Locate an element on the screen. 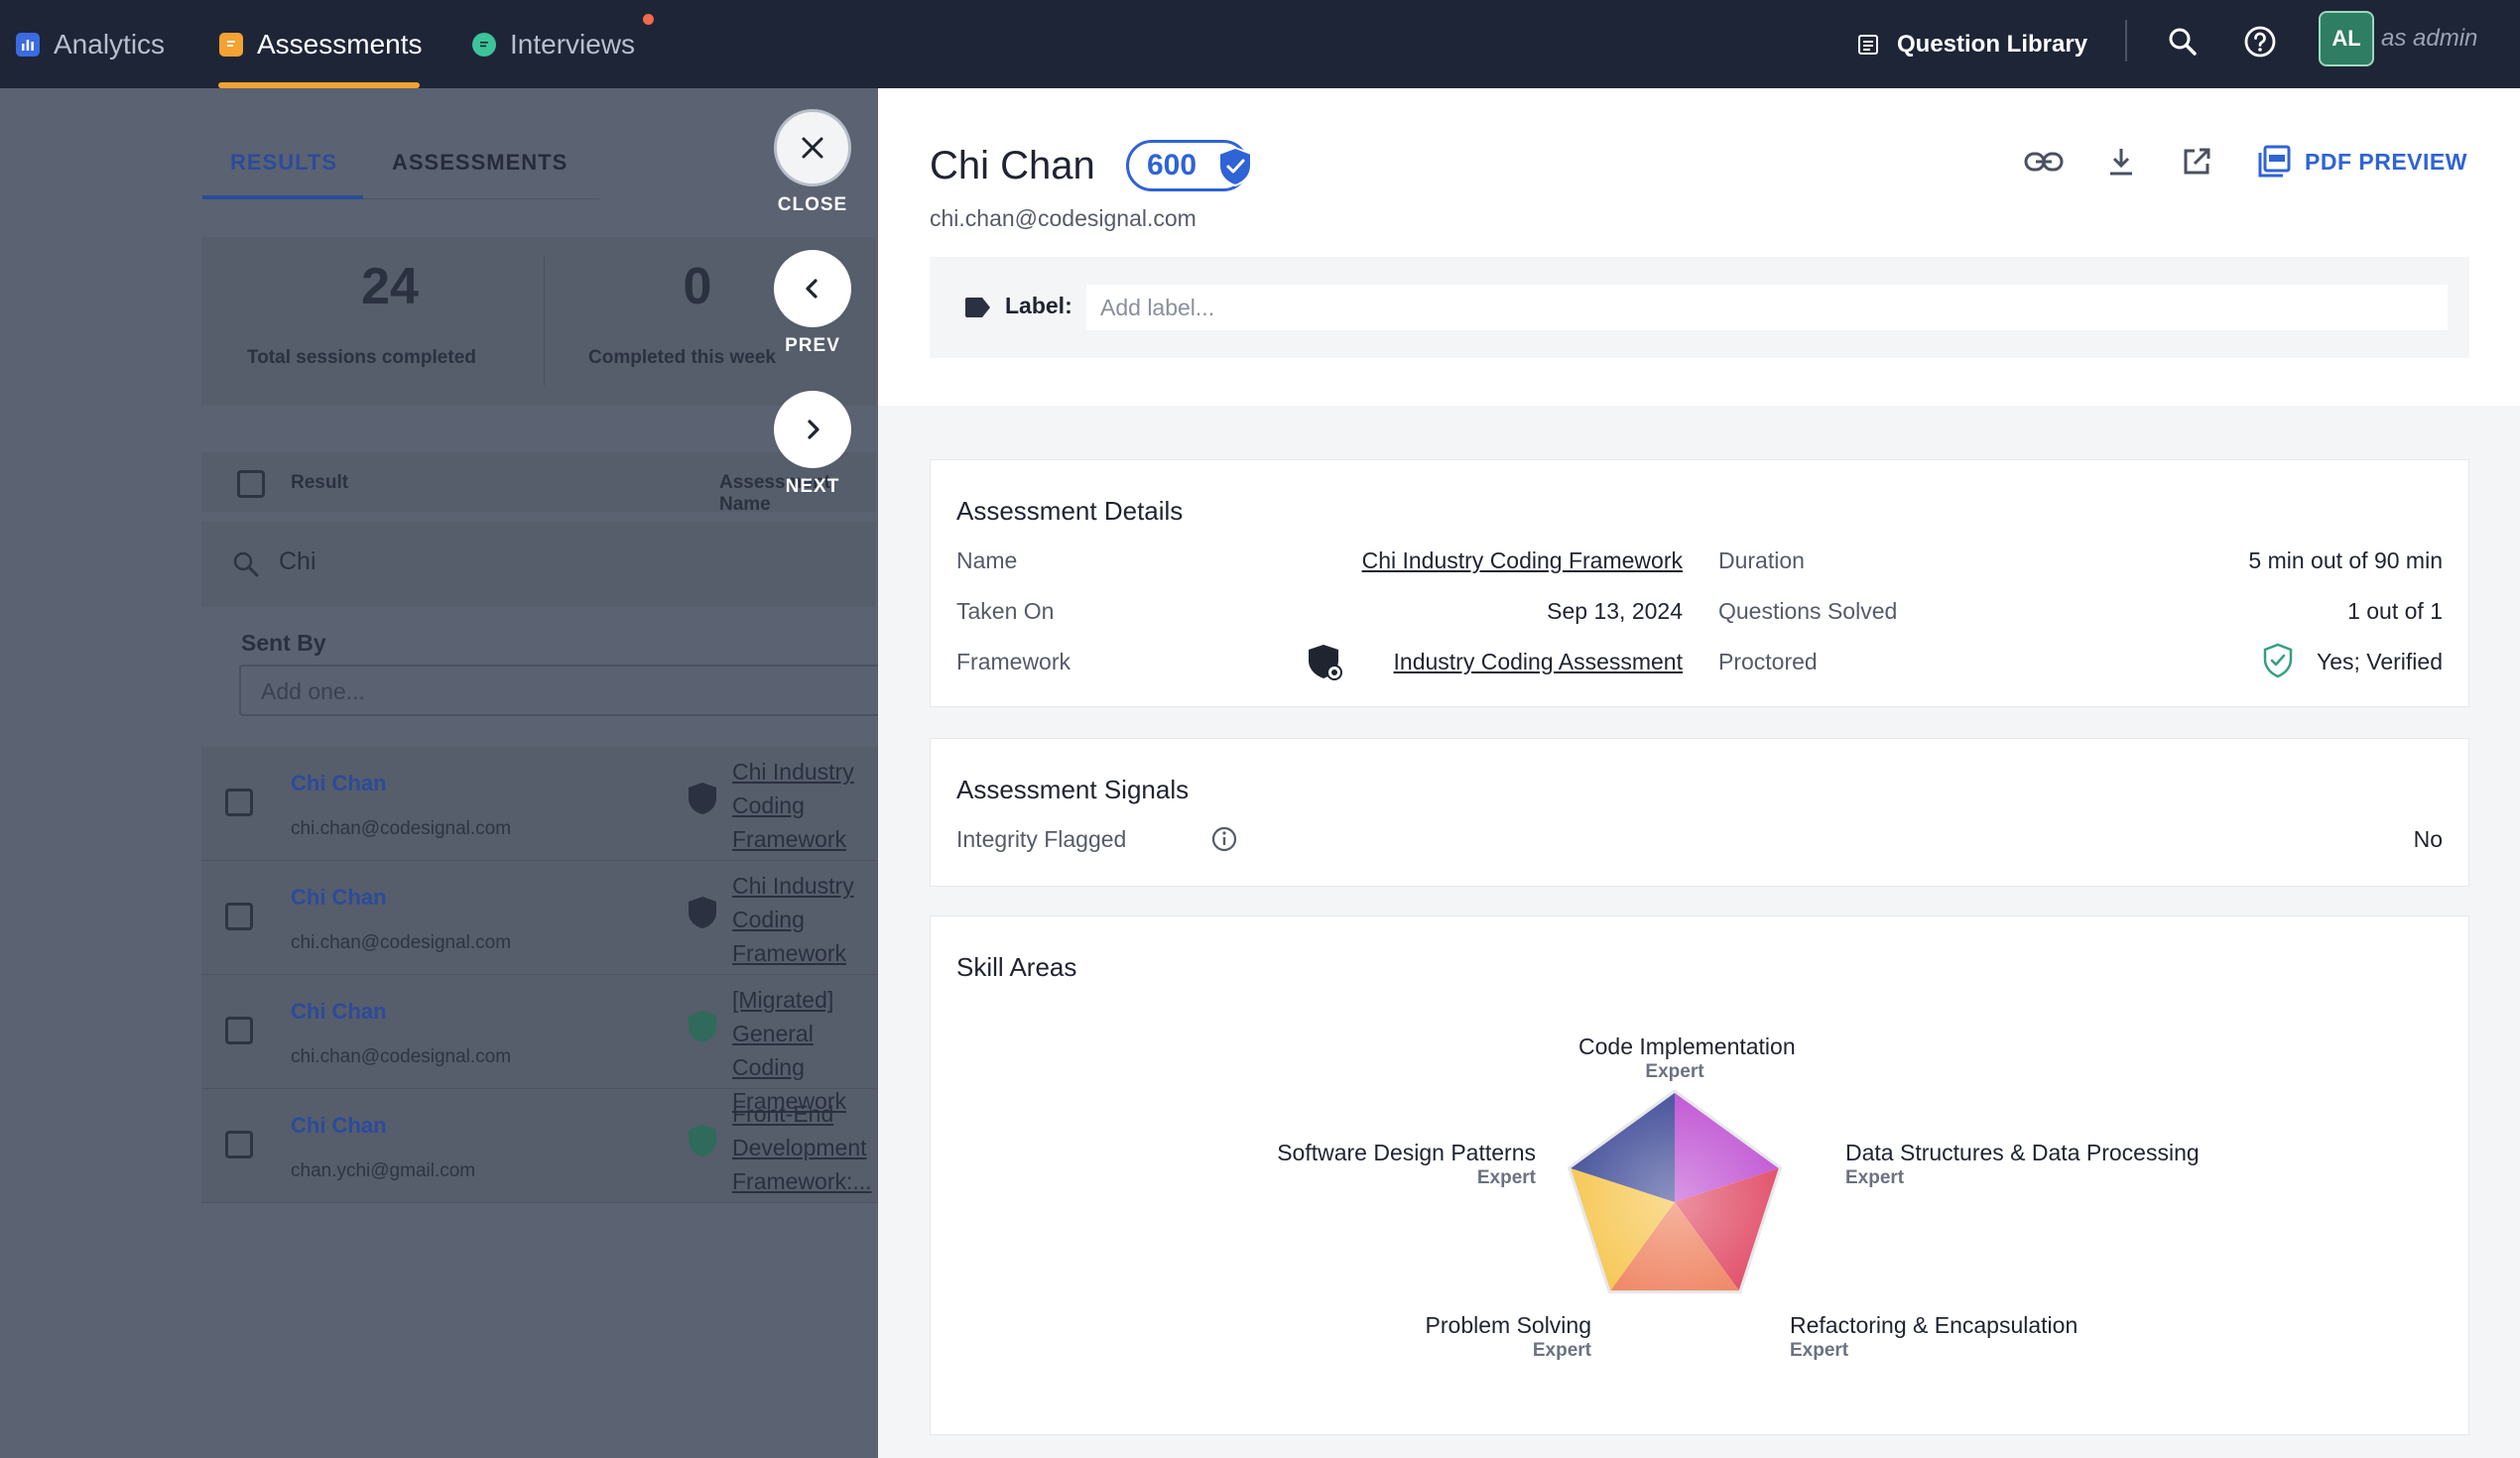 The width and height of the screenshot is (2520, 1458). skill-radar-chart is located at coordinates (1675, 1191).